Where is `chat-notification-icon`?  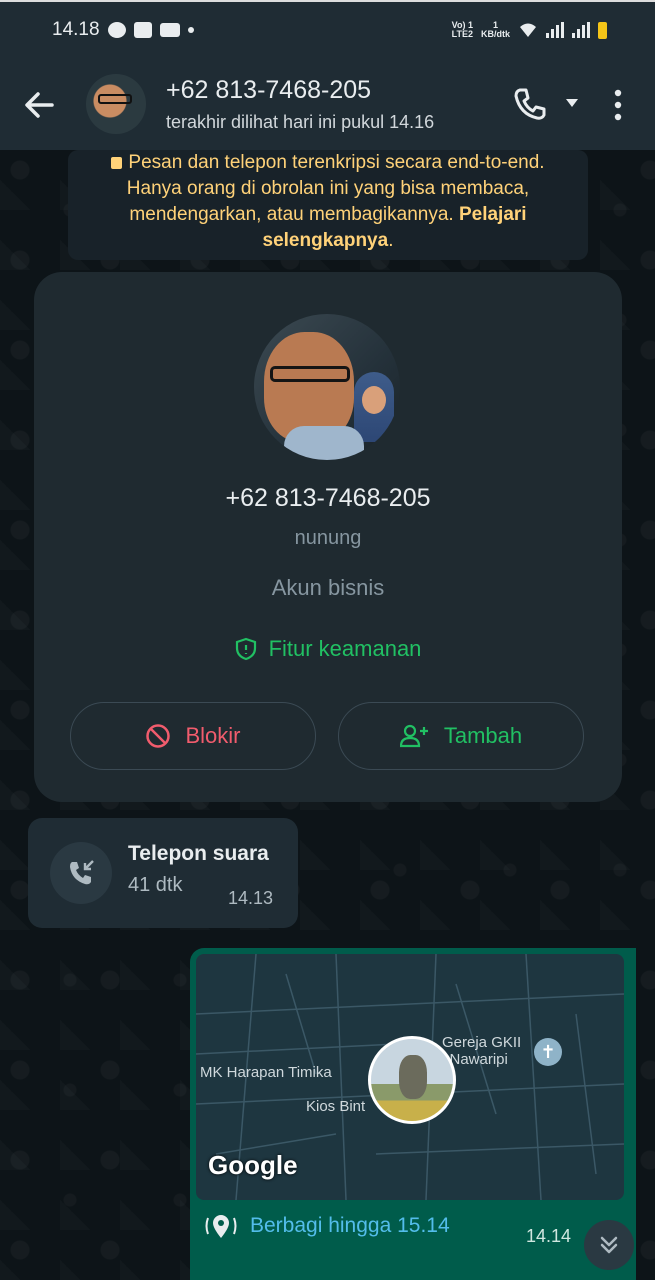 chat-notification-icon is located at coordinates (116, 30).